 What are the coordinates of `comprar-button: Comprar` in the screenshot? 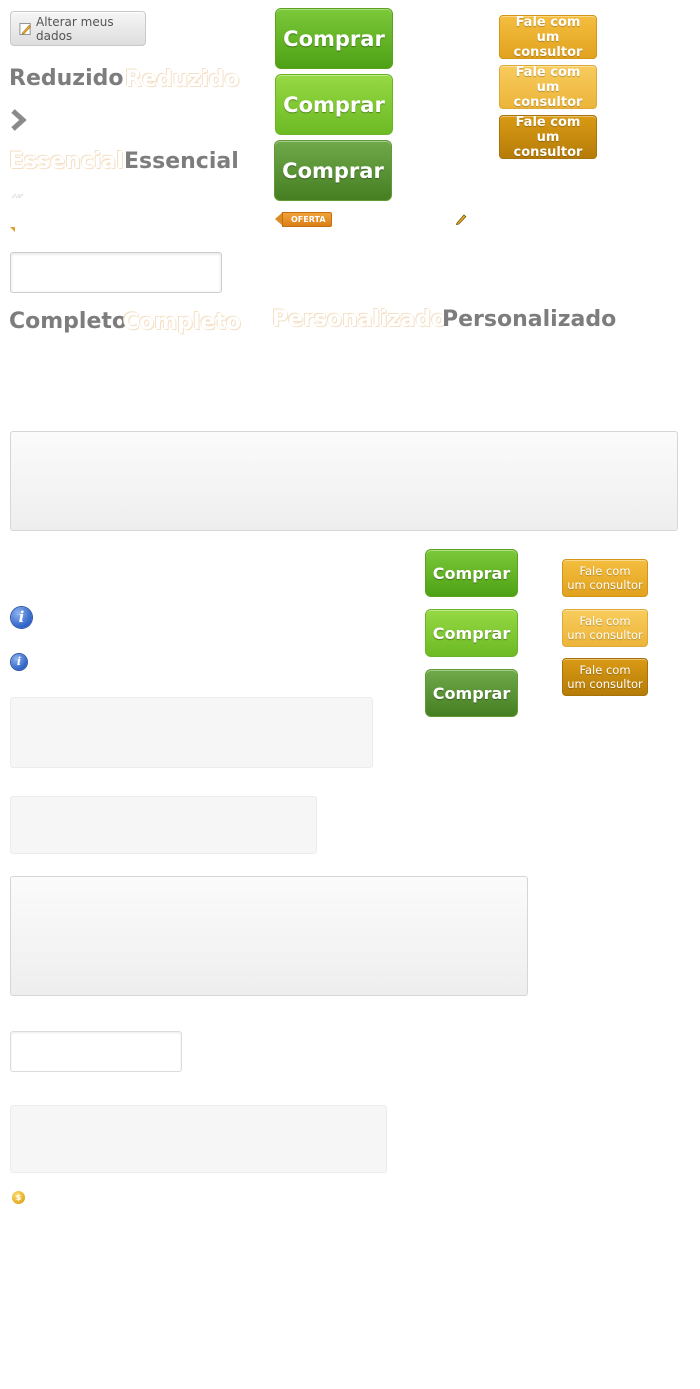 It's located at (334, 38).